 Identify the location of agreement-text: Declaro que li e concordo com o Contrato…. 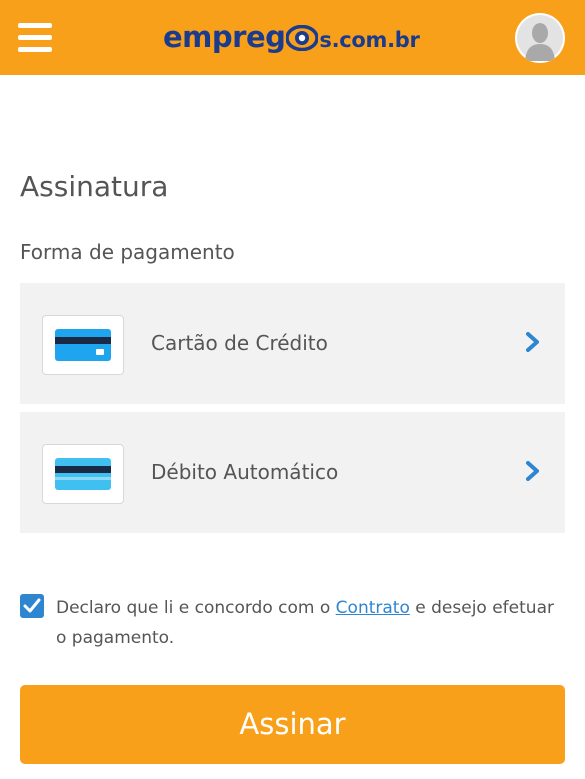
(311, 623).